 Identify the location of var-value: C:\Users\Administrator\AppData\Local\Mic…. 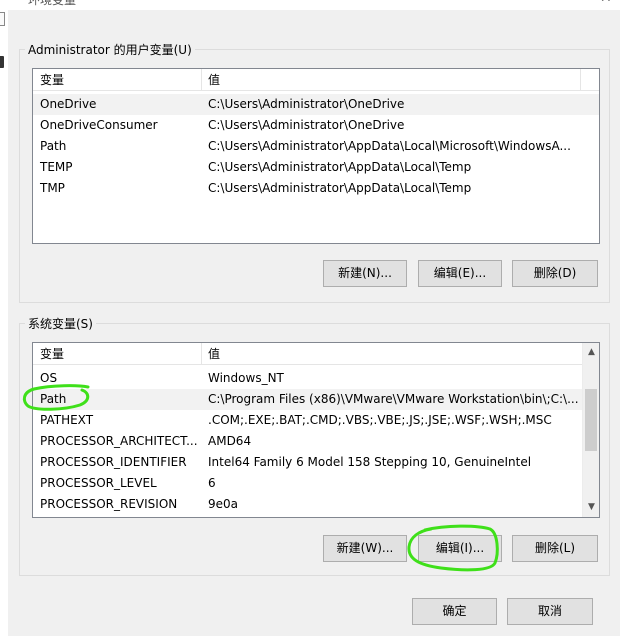
(389, 146).